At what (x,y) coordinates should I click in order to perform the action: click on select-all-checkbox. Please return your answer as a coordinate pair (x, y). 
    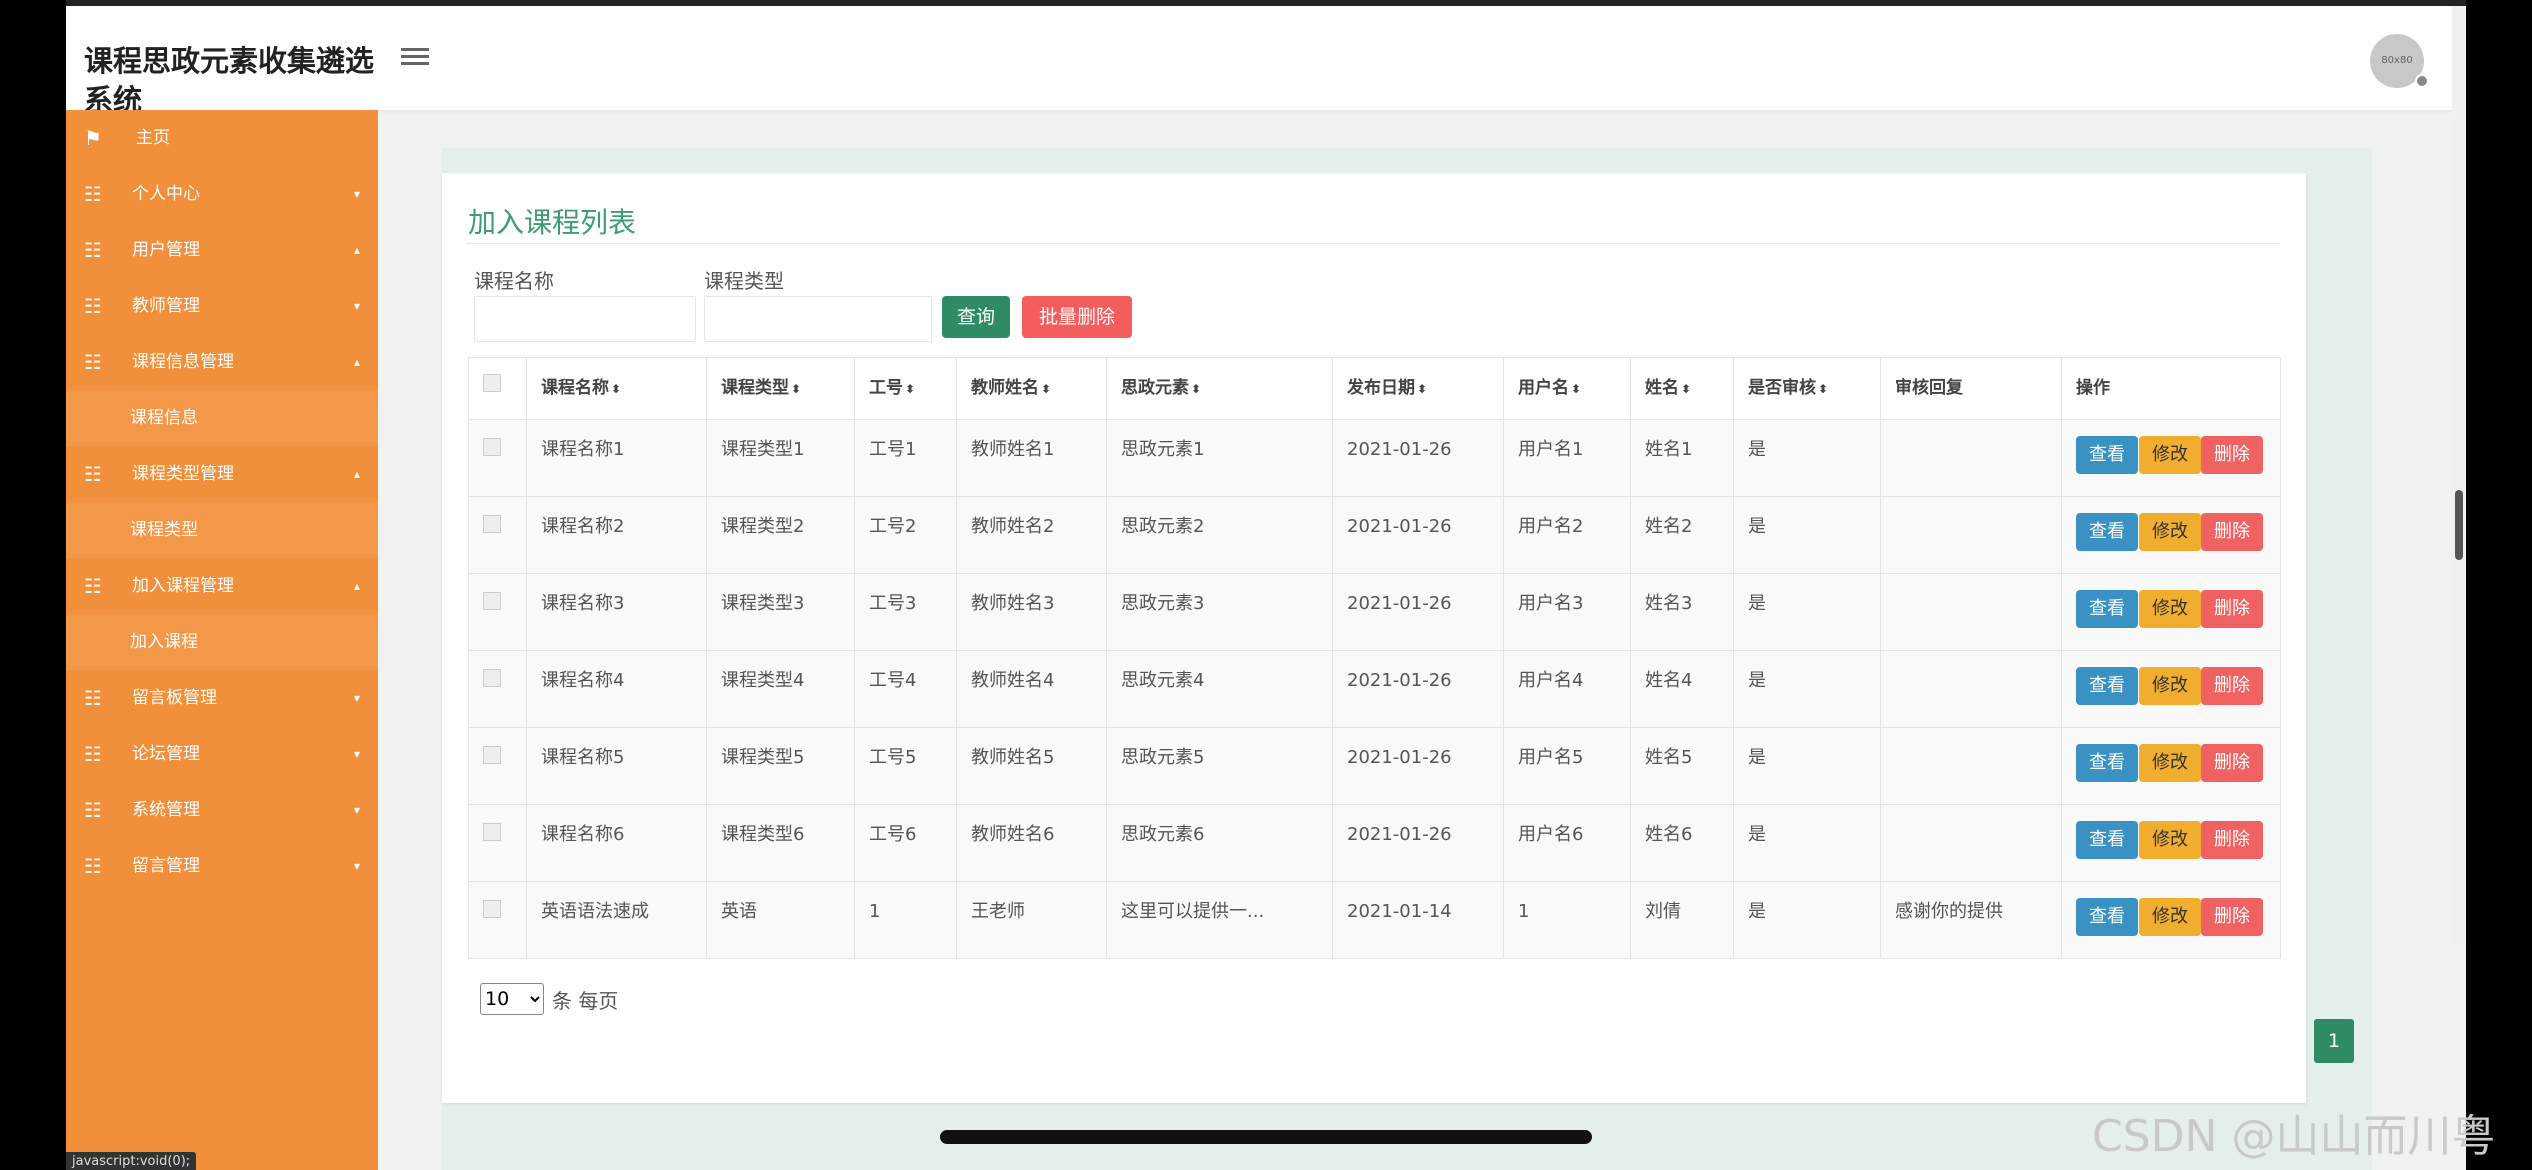
    Looking at the image, I should click on (492, 383).